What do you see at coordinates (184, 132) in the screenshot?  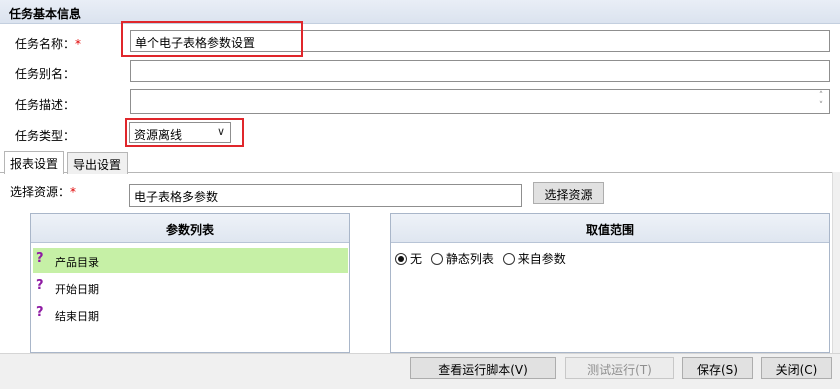 I see `highlight-box-task-type` at bounding box center [184, 132].